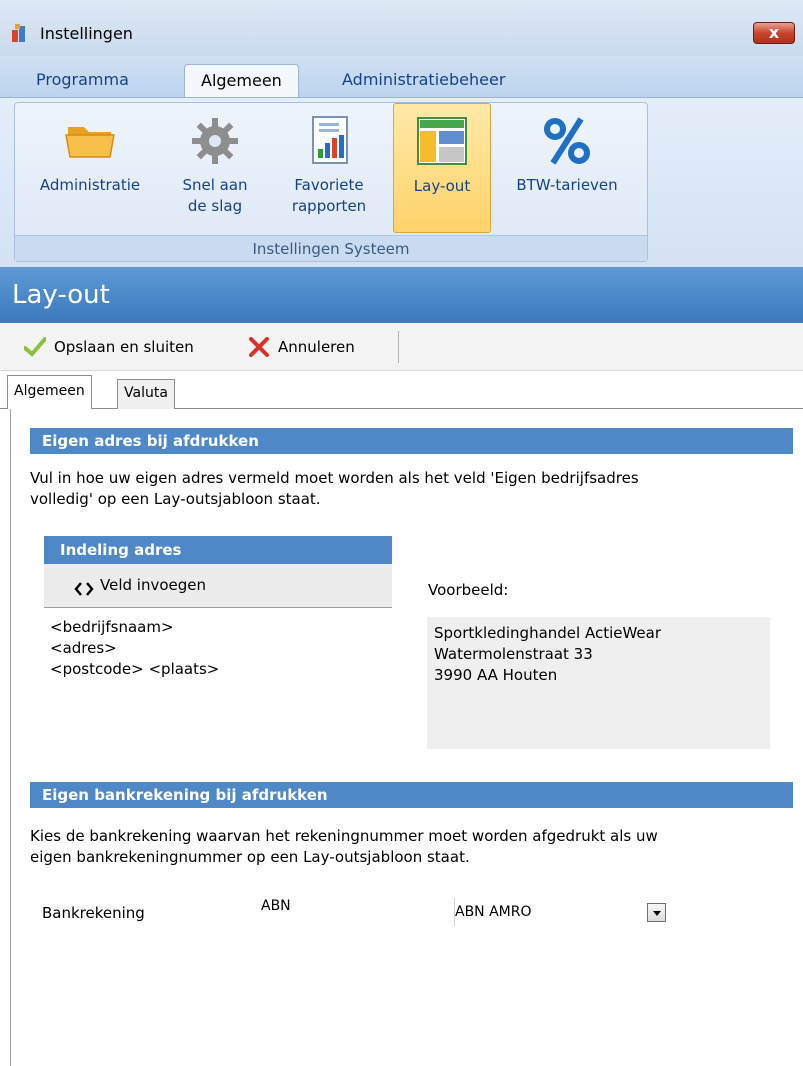 This screenshot has height=1066, width=803. Describe the element at coordinates (93, 913) in the screenshot. I see `bank-account-label: Bankrekening` at that location.